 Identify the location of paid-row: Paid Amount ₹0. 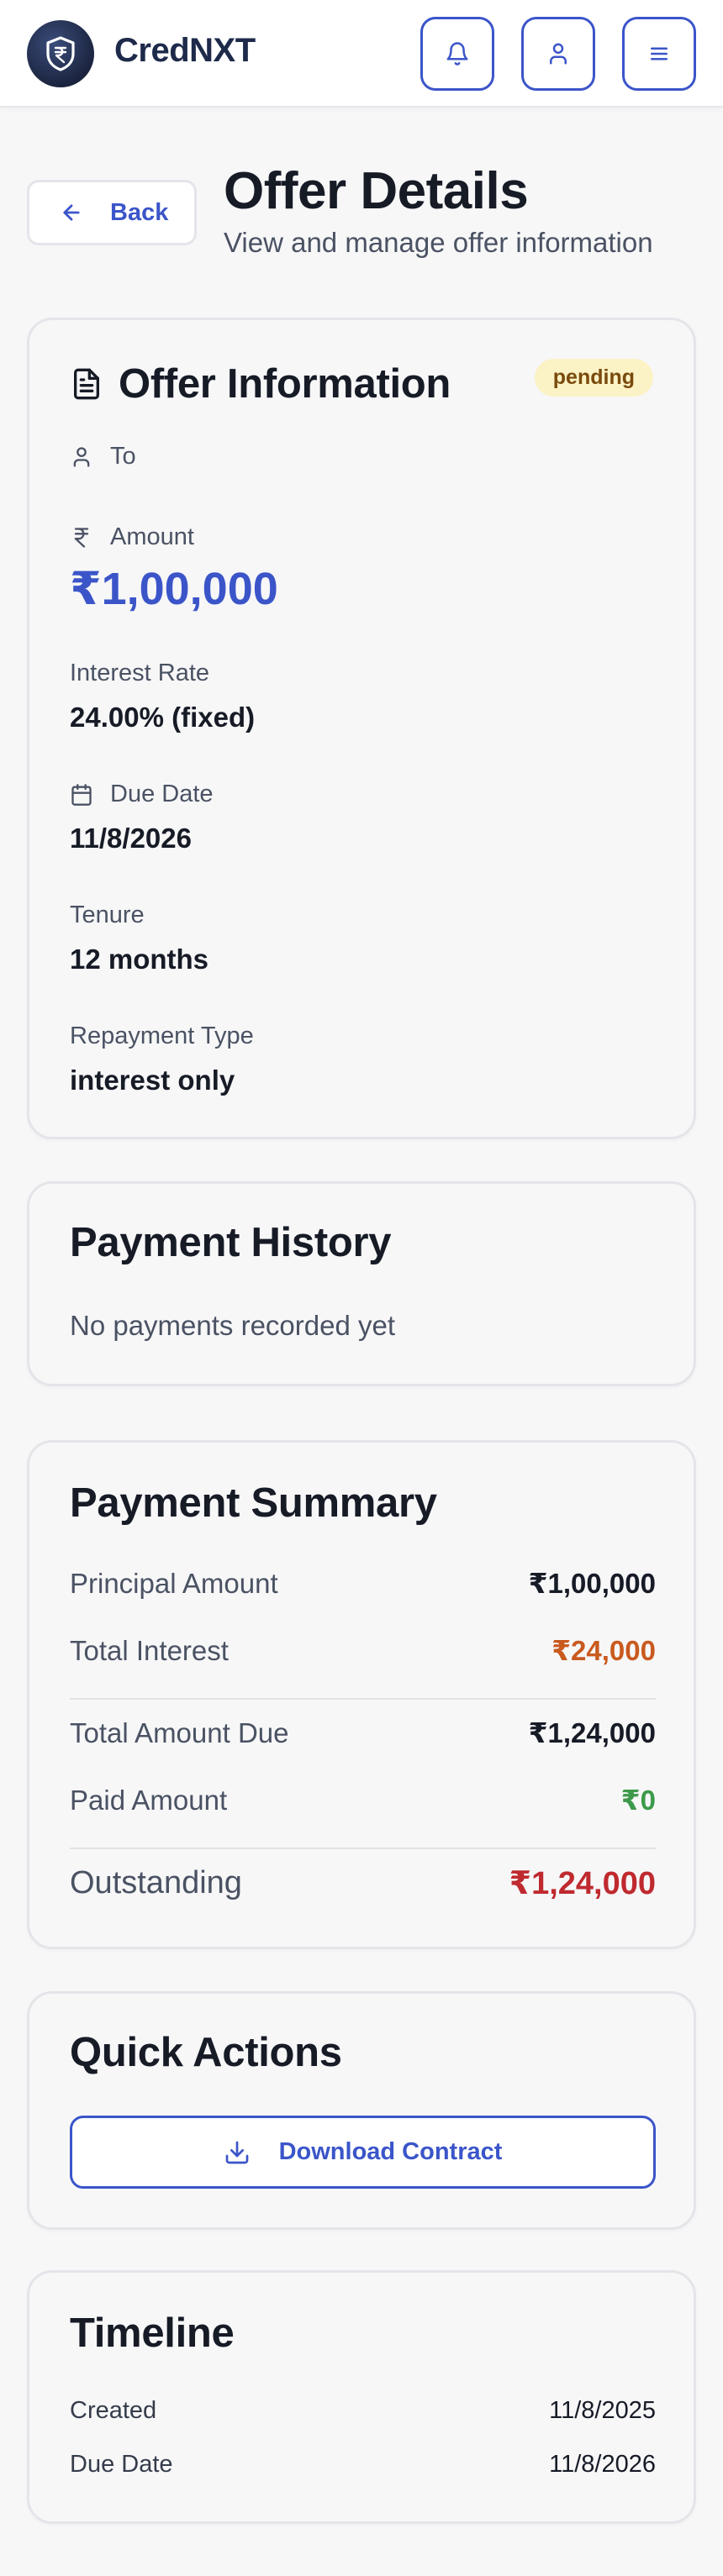
(363, 1800).